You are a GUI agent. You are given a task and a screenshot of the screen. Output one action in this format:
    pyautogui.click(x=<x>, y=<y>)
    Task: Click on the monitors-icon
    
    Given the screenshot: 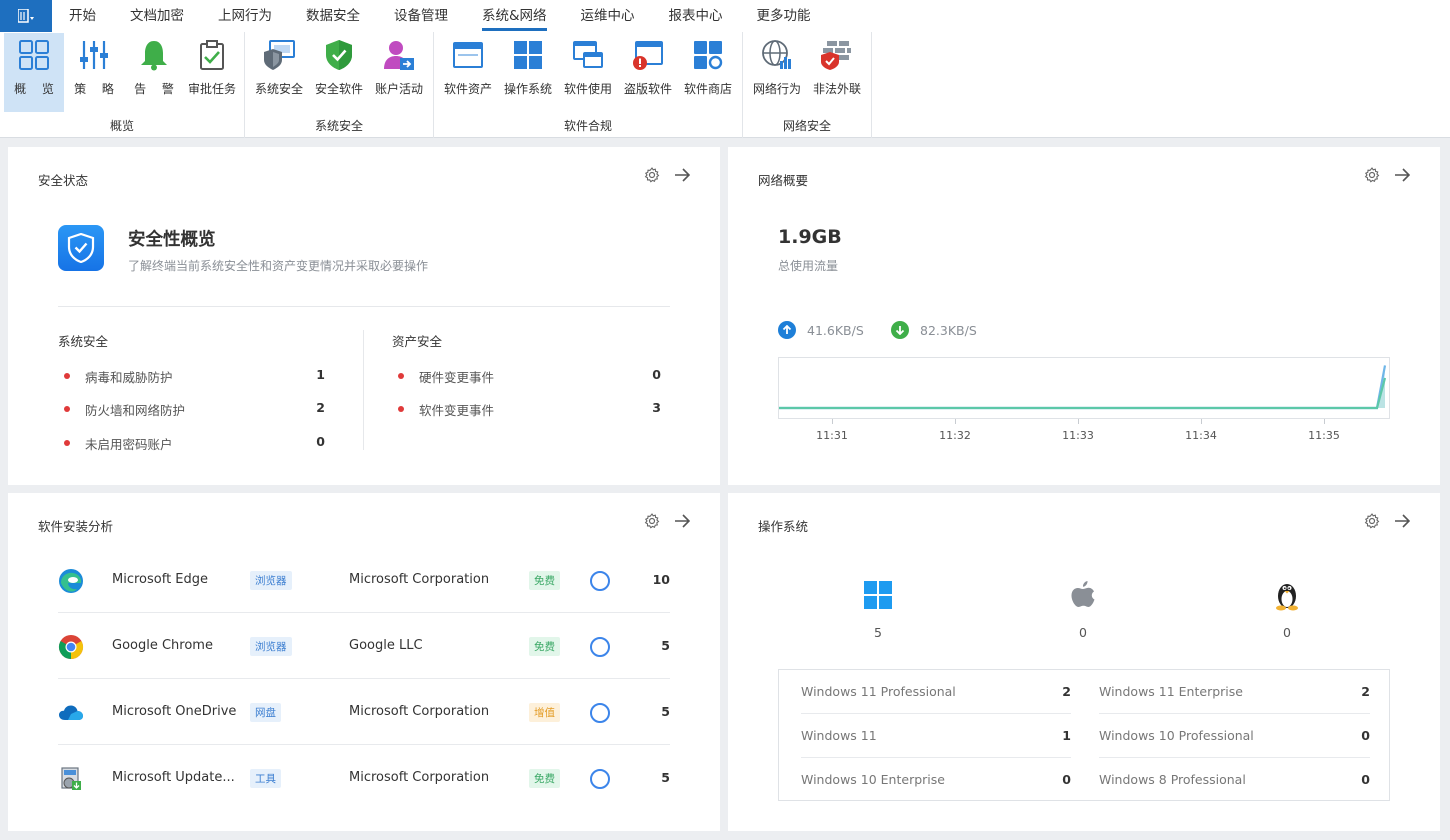 What is the action you would take?
    pyautogui.click(x=588, y=55)
    